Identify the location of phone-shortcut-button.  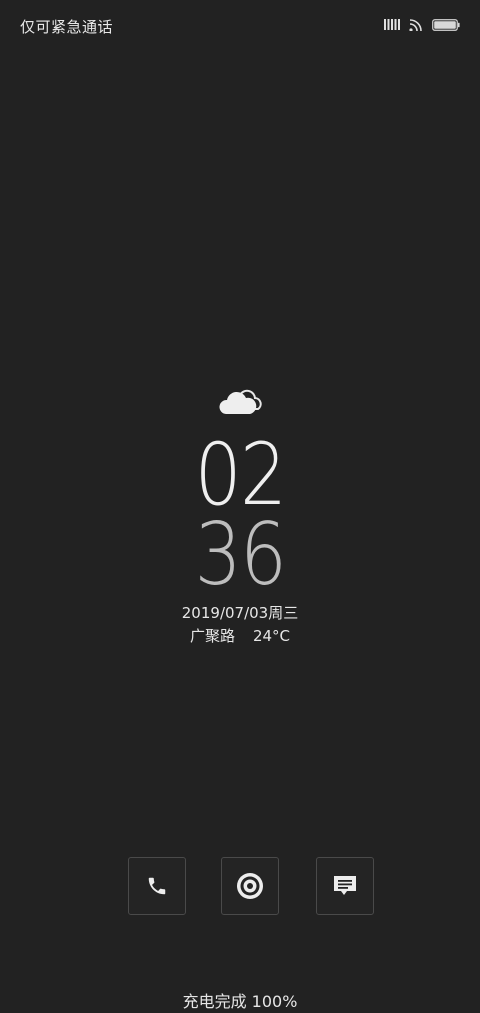
(157, 886).